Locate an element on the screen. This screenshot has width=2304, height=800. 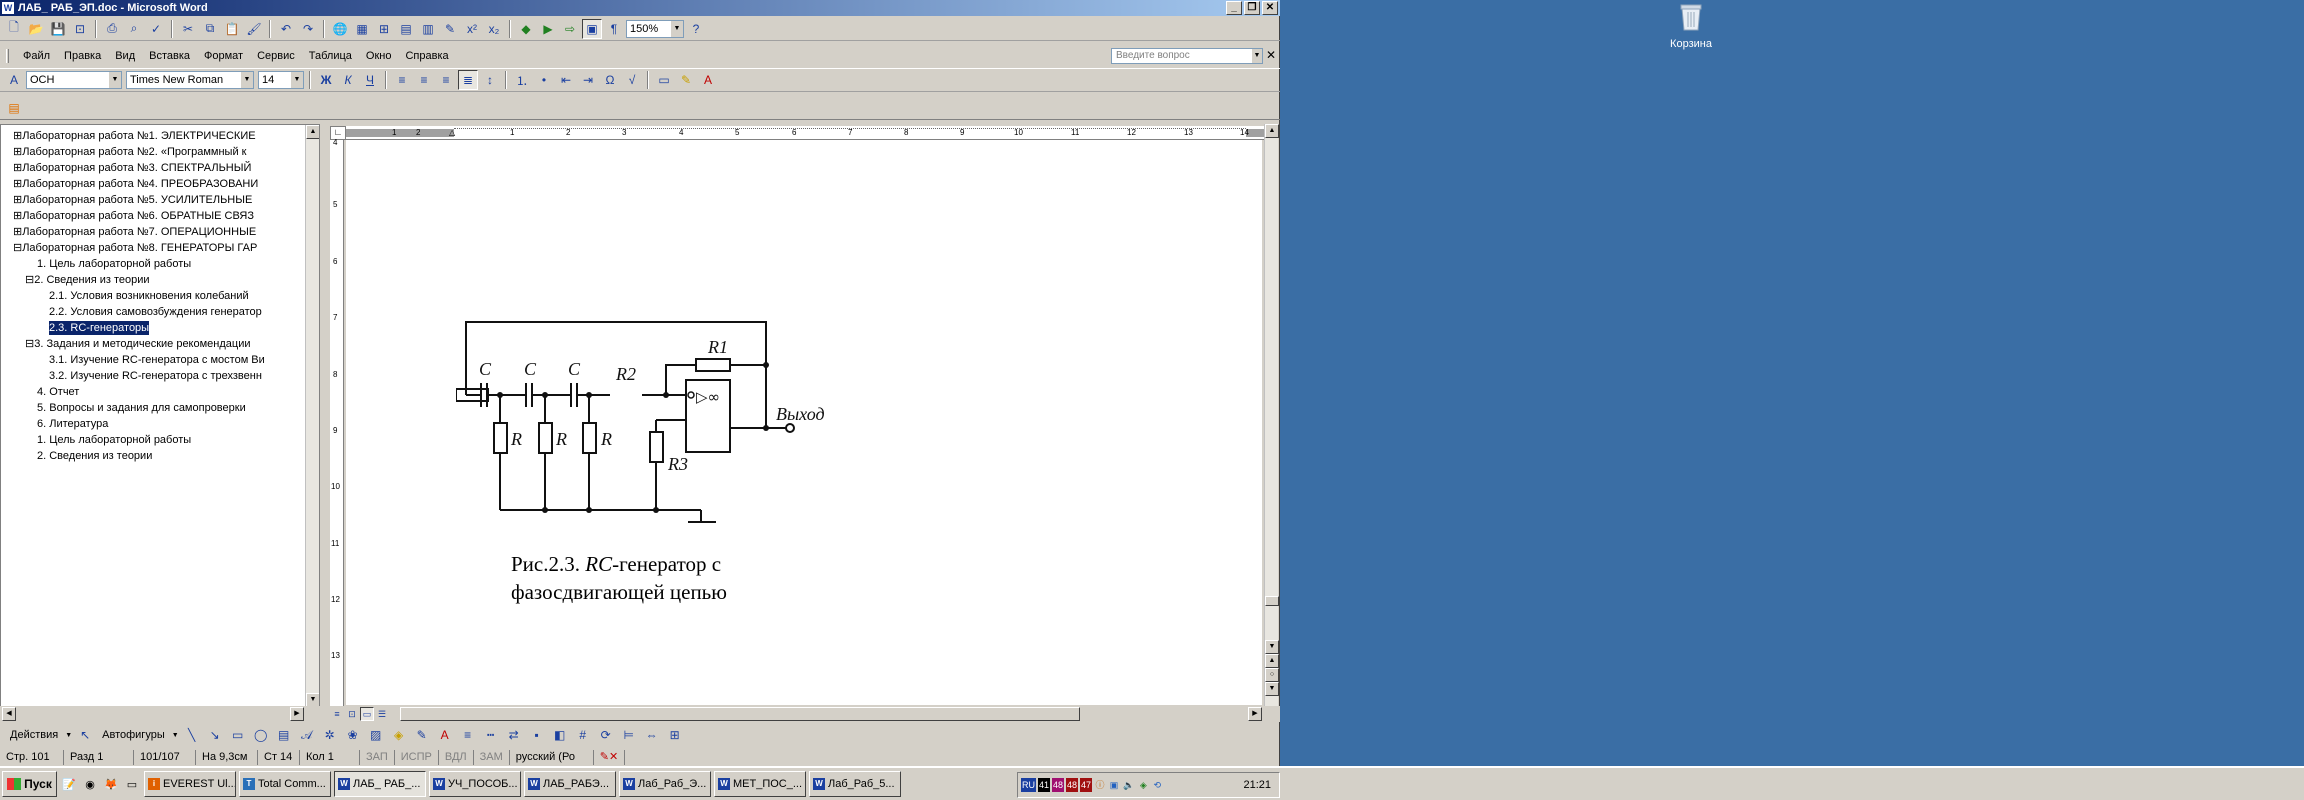
restore-button: ❐ is located at coordinates (1252, 8).